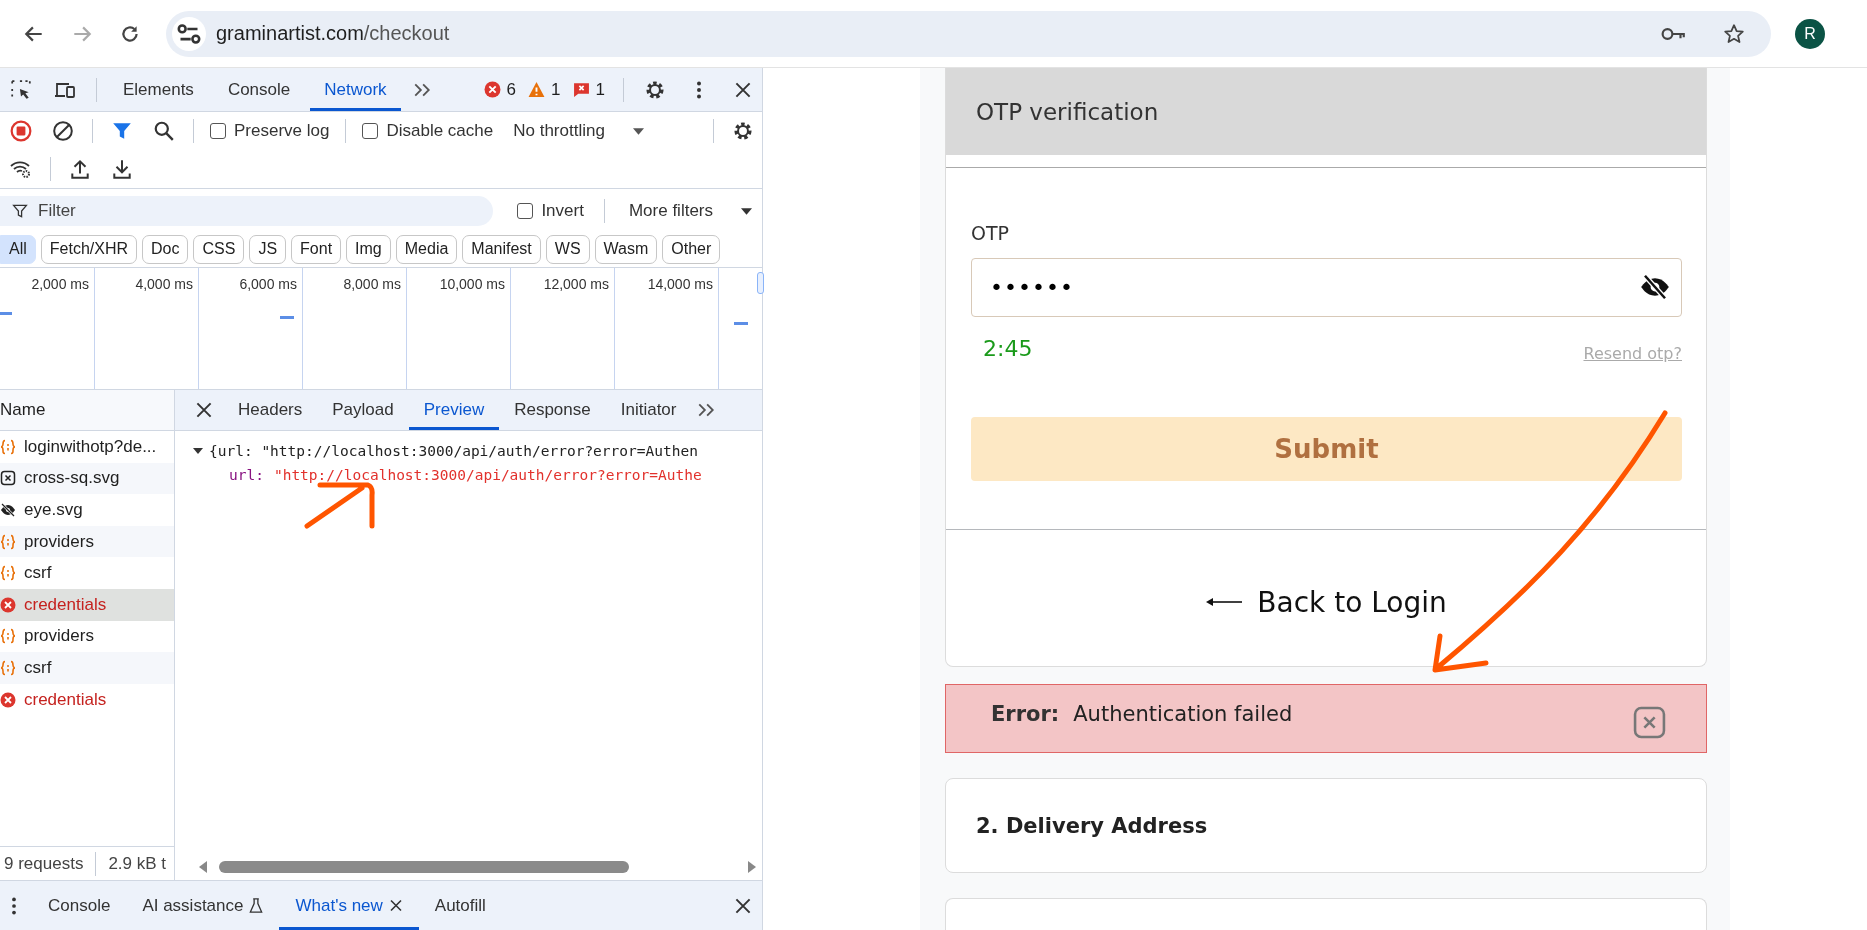 Image resolution: width=1867 pixels, height=930 pixels. Describe the element at coordinates (372, 285) in the screenshot. I see `timeline-tick-label: 8,000 ms` at that location.